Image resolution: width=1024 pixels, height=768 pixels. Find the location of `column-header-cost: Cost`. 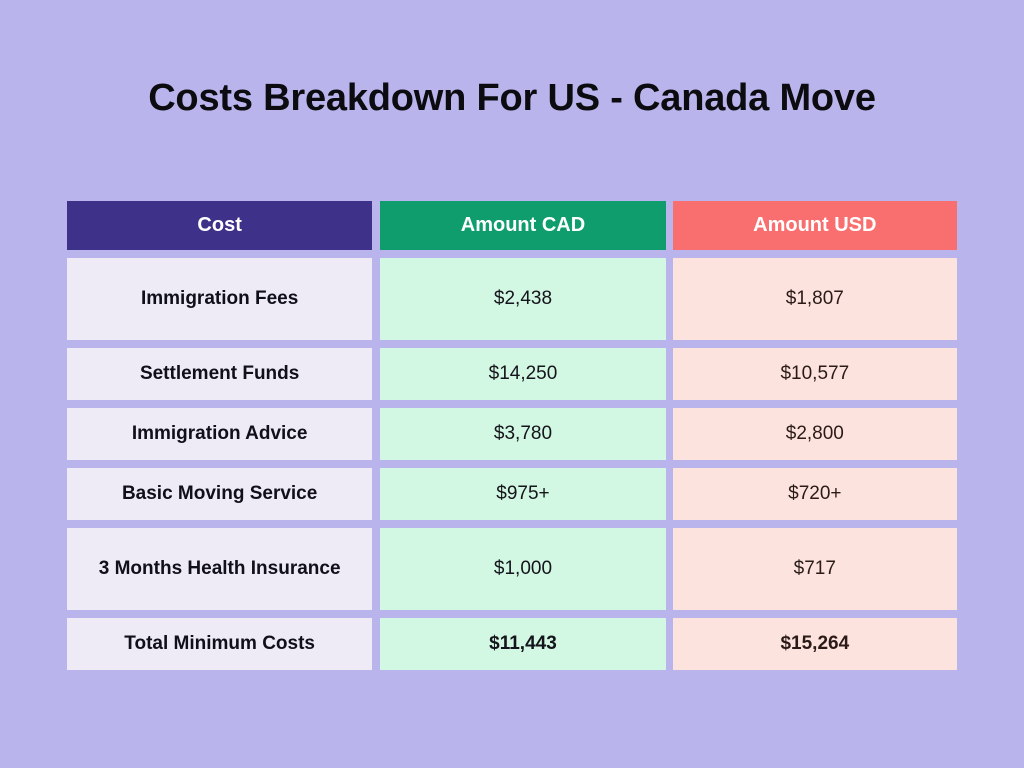

column-header-cost: Cost is located at coordinates (220, 225).